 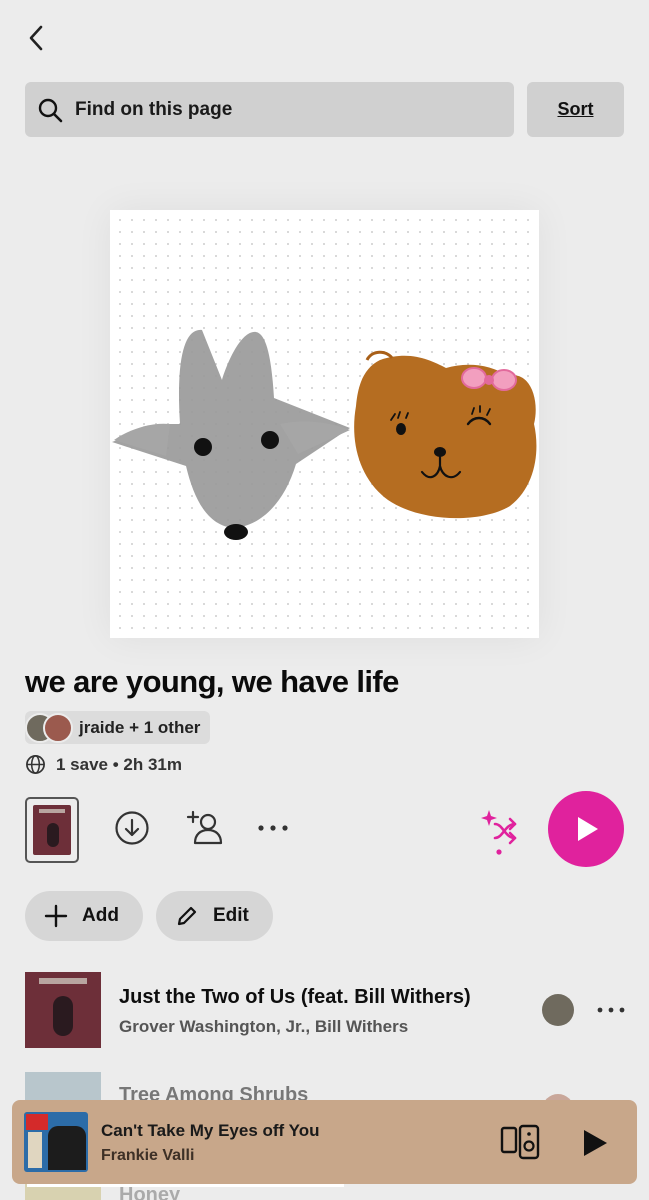 I want to click on edit-button: Edit, so click(x=214, y=916).